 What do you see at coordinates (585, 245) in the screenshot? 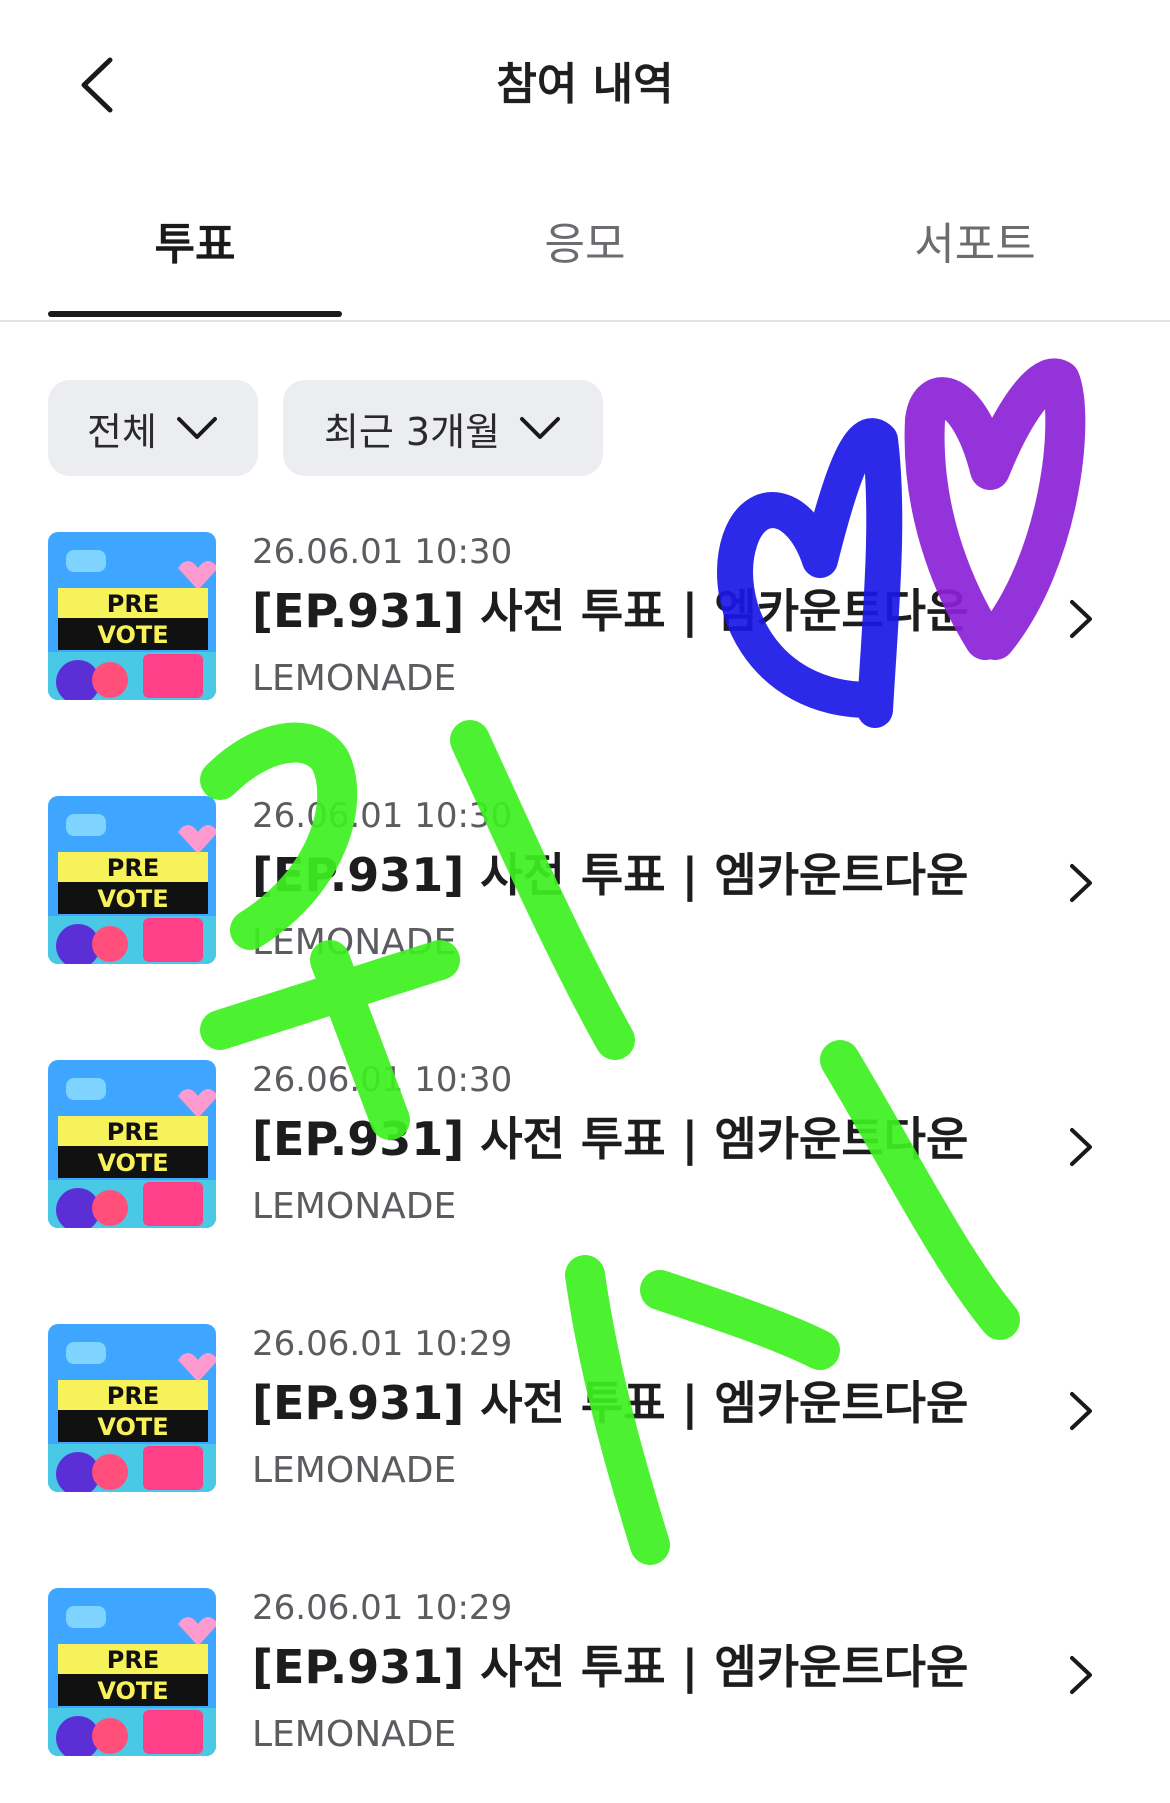
I see `tab-entry: 응모` at bounding box center [585, 245].